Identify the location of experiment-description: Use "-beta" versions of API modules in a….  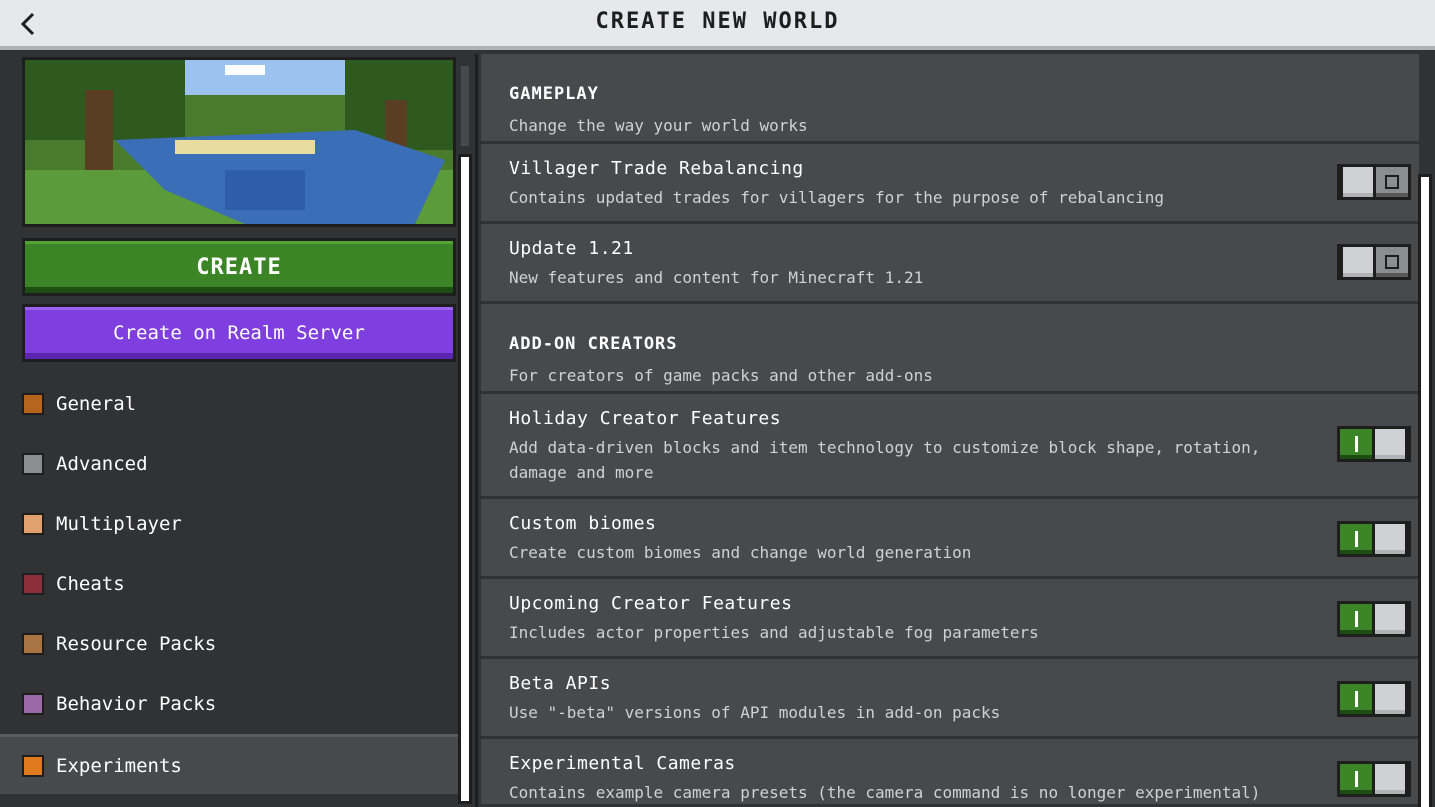
(755, 712).